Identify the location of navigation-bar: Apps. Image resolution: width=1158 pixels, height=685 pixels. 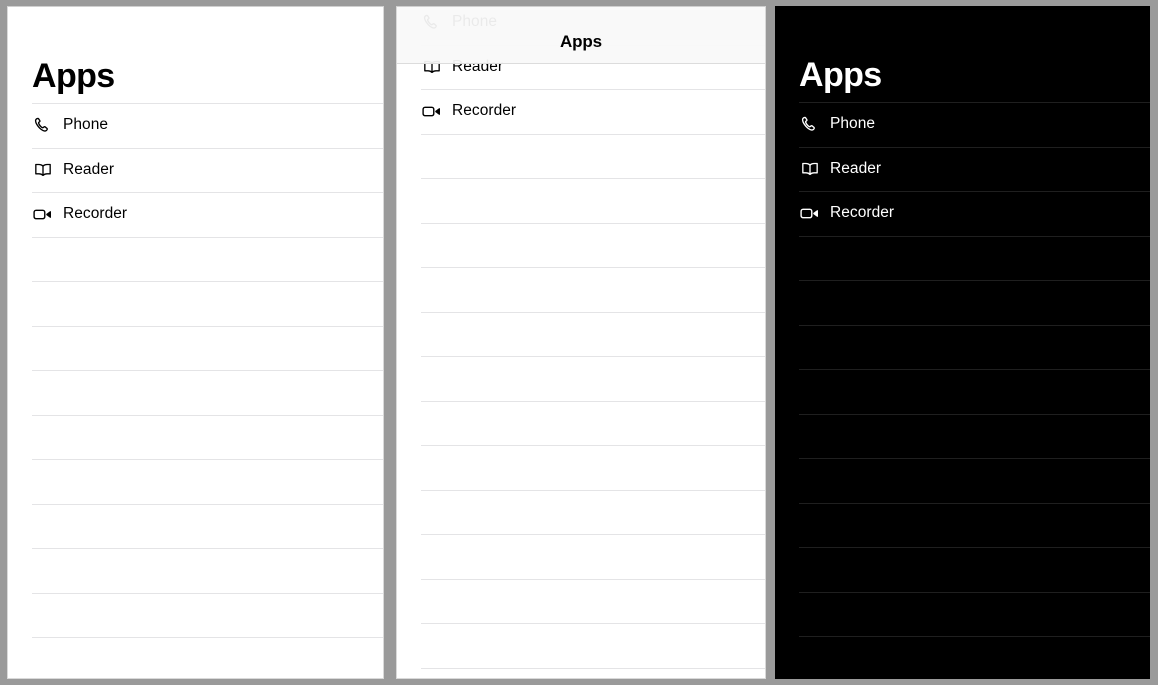
(581, 35).